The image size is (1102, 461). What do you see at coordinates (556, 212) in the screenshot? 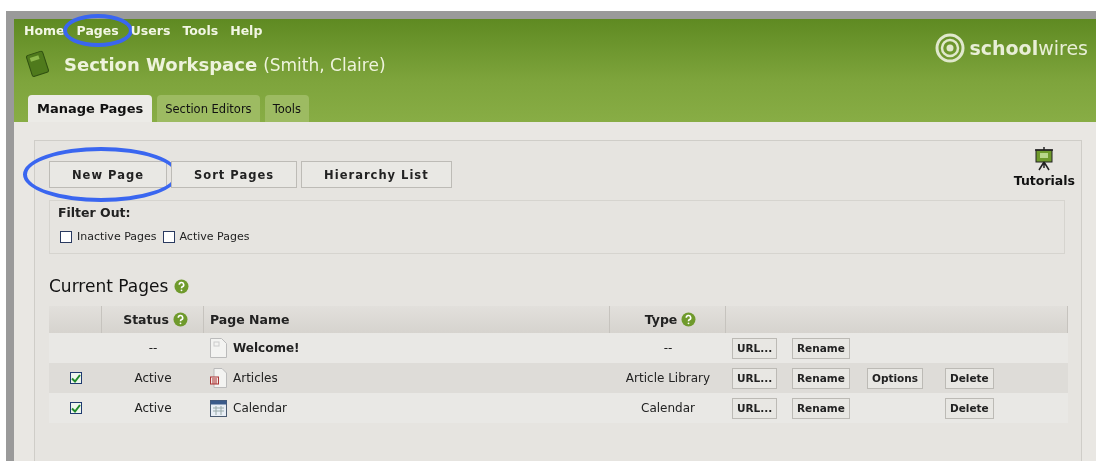
I see `filter-legend: Filter Out:` at bounding box center [556, 212].